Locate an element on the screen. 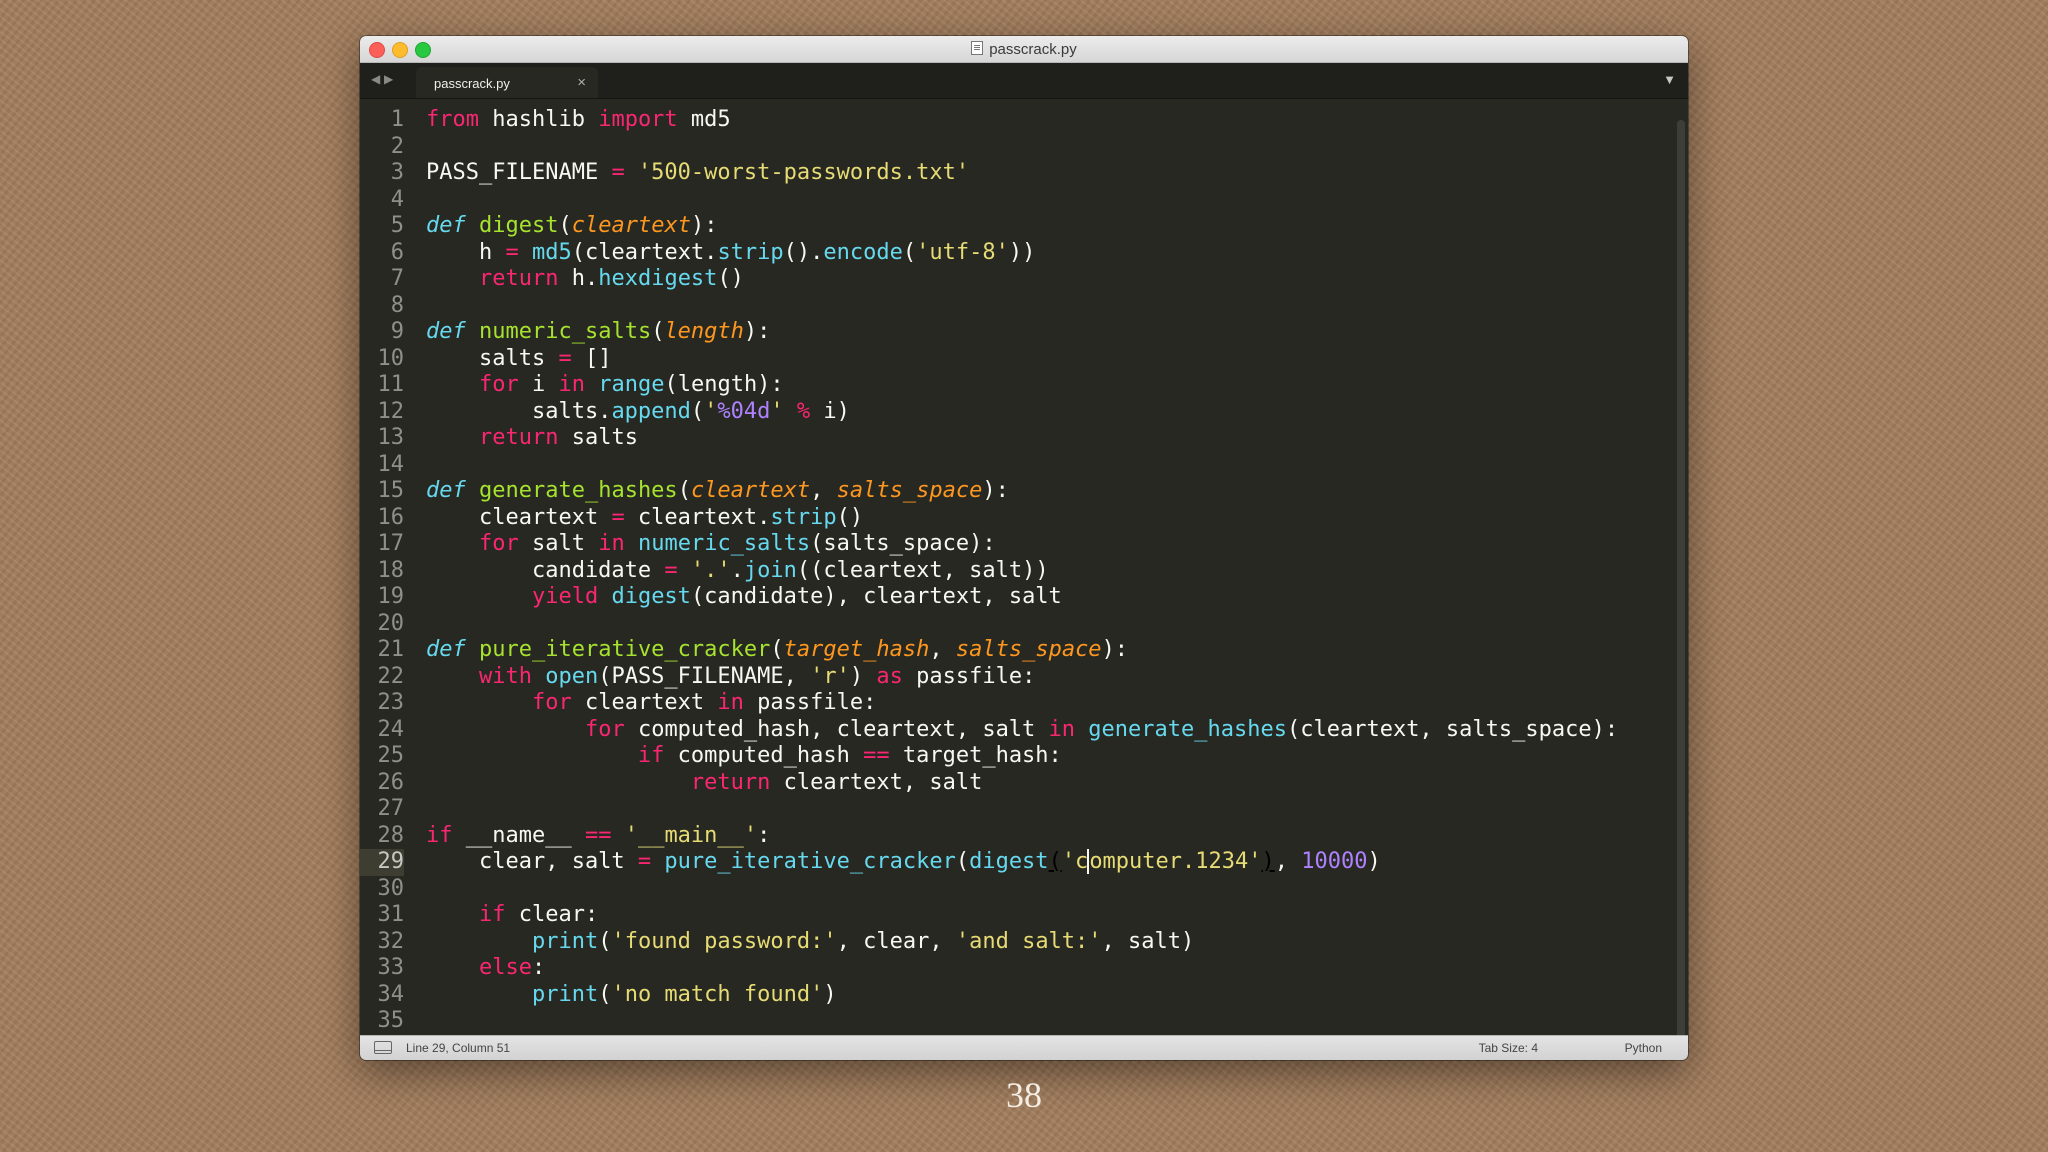 The width and height of the screenshot is (2048, 1152). code-line: 30 is located at coordinates (1015, 889).